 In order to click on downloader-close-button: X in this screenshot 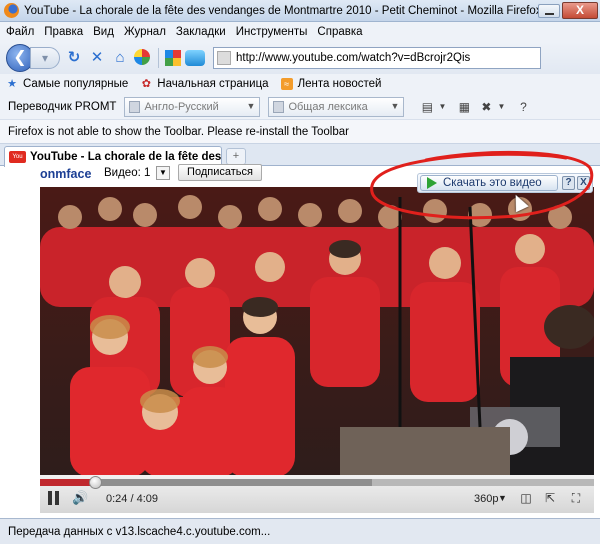, I will do `click(583, 183)`.